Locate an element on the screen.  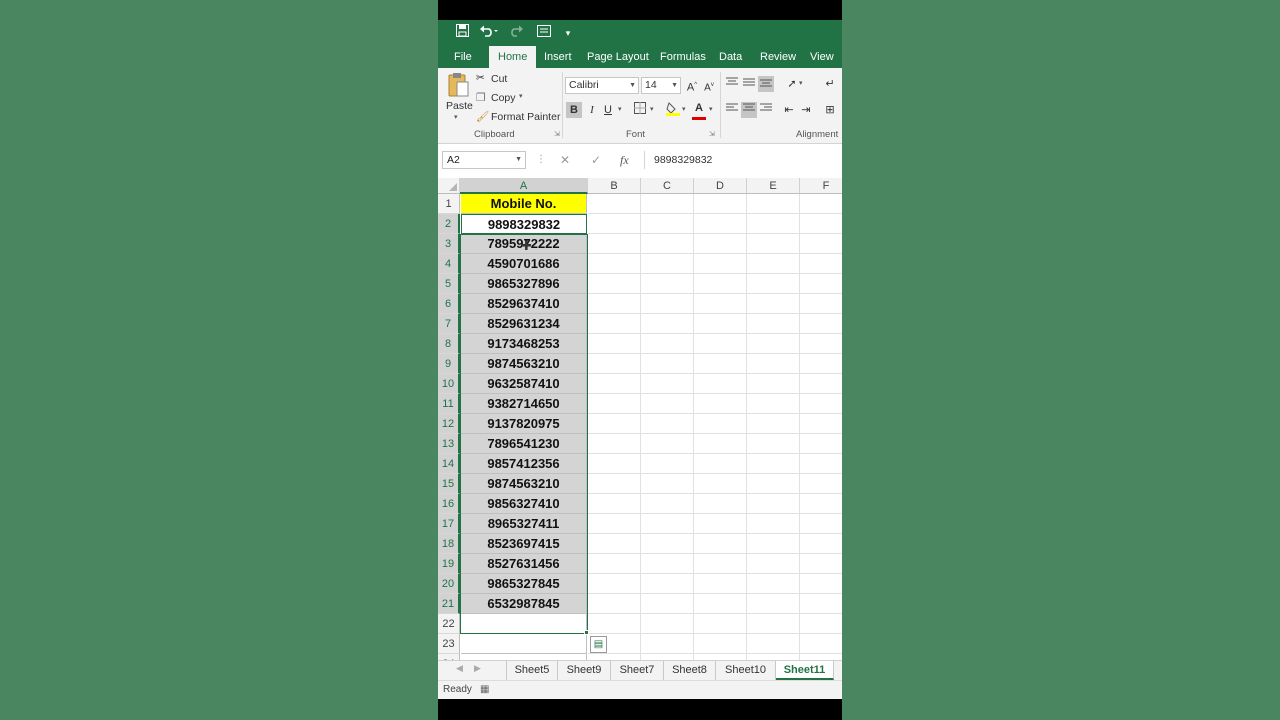
sheet-tab: Sheet5 is located at coordinates (532, 670).